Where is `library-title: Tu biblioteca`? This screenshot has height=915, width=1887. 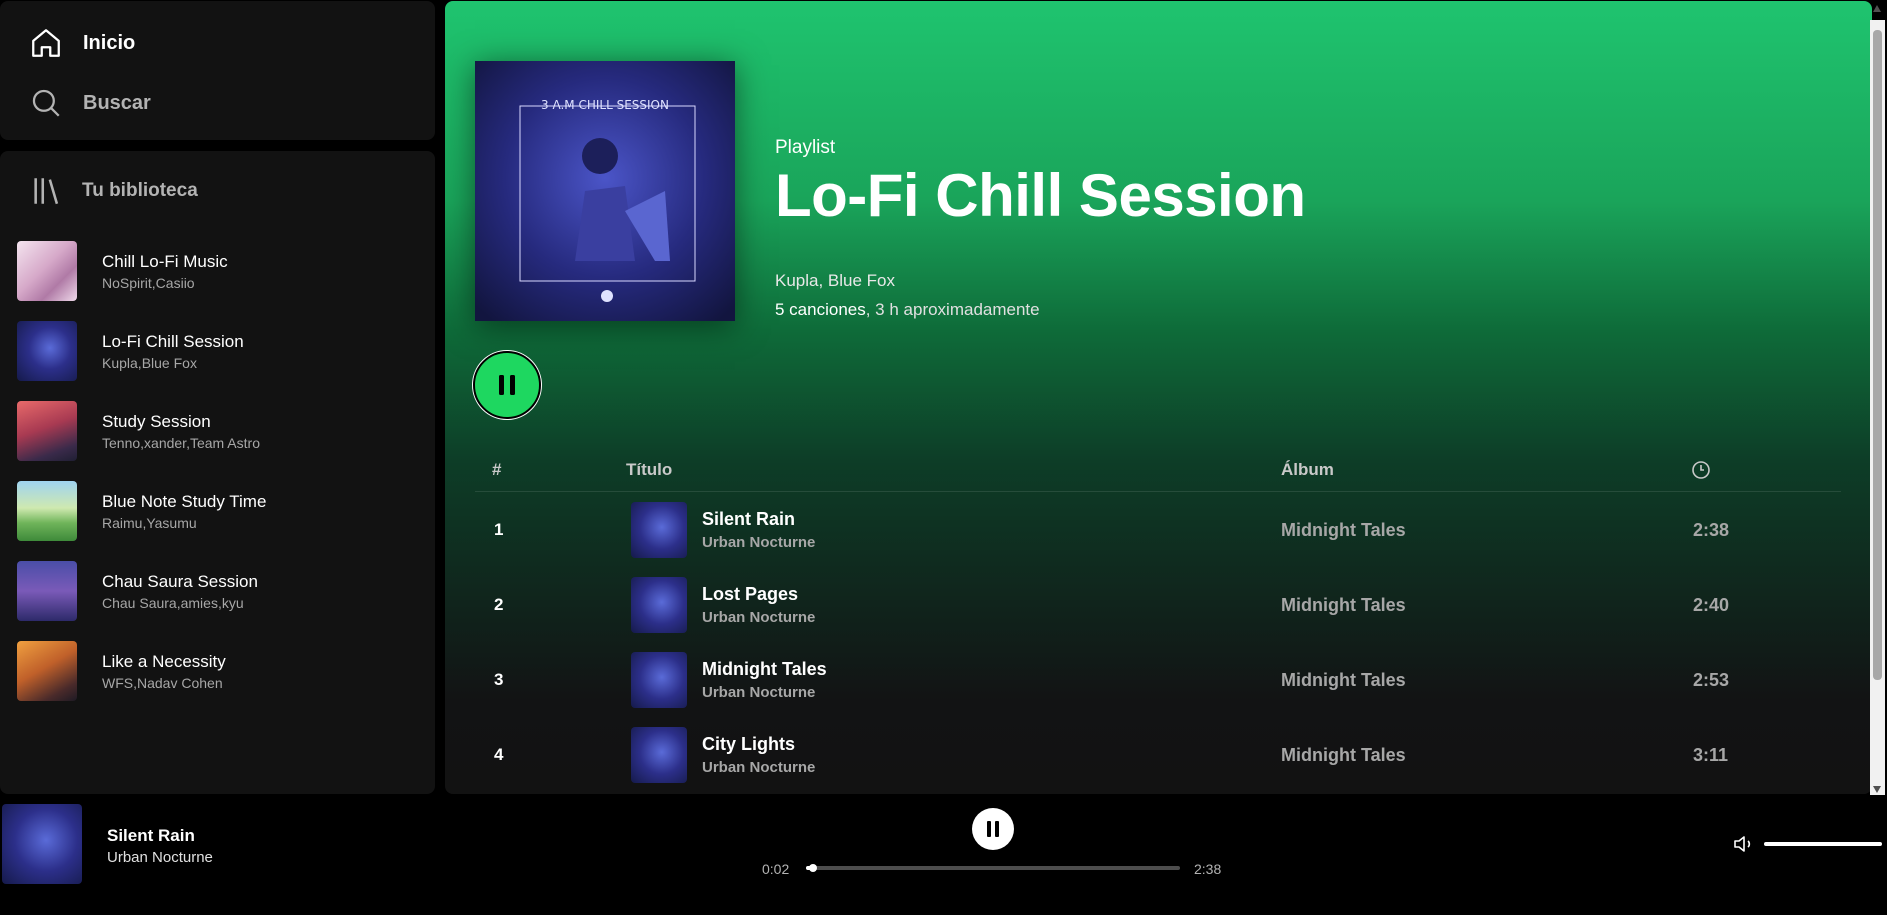 library-title: Tu biblioteca is located at coordinates (140, 190).